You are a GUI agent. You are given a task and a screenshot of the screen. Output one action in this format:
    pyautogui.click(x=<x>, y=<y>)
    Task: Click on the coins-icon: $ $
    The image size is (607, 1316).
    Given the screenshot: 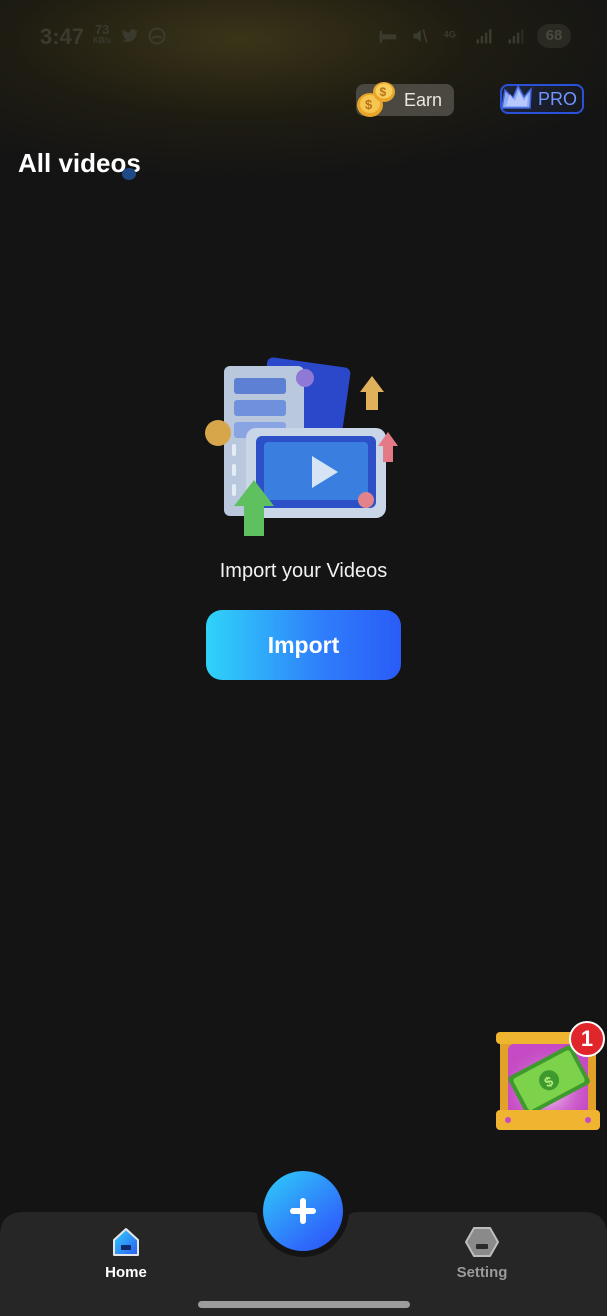 What is the action you would take?
    pyautogui.click(x=376, y=99)
    